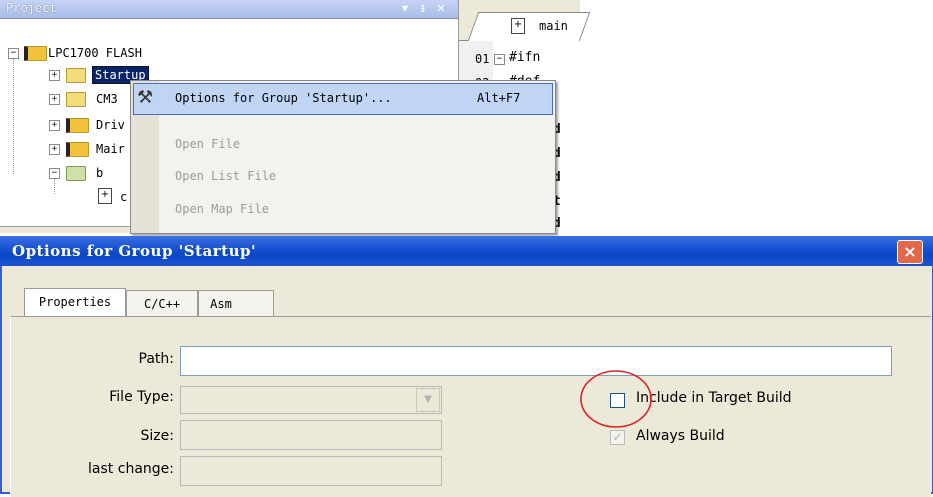  What do you see at coordinates (680, 436) in the screenshot?
I see `always-build-label: Always Build` at bounding box center [680, 436].